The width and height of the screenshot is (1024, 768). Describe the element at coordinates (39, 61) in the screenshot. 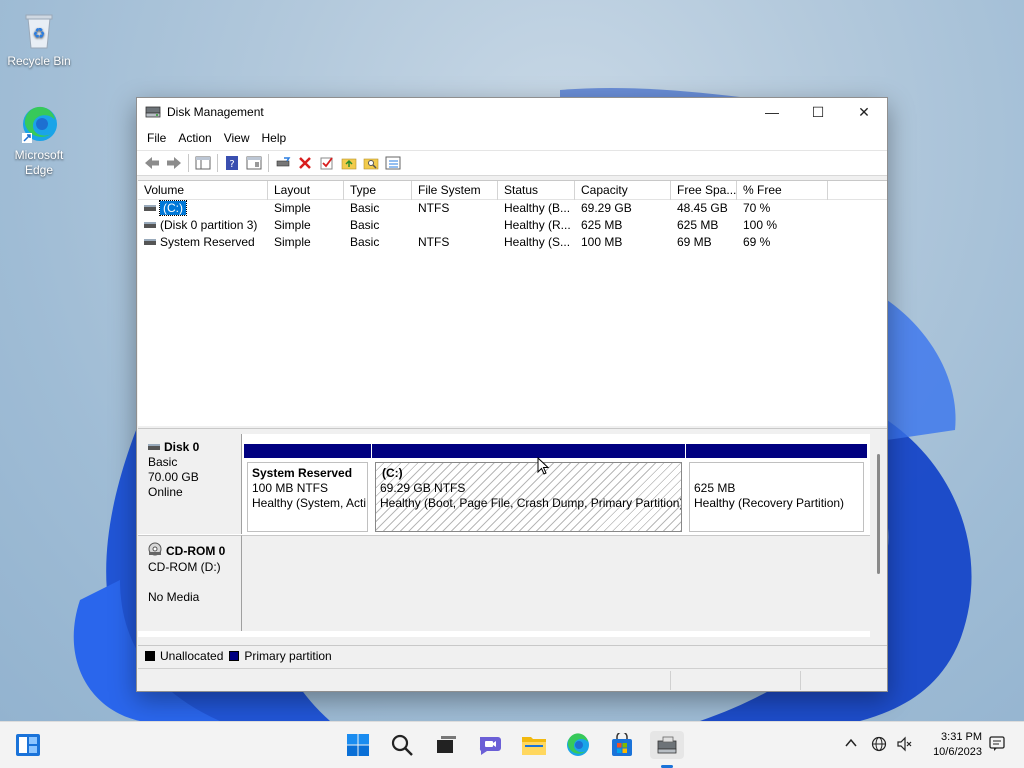

I see `desktop-icon-label: Recycle Bin` at that location.